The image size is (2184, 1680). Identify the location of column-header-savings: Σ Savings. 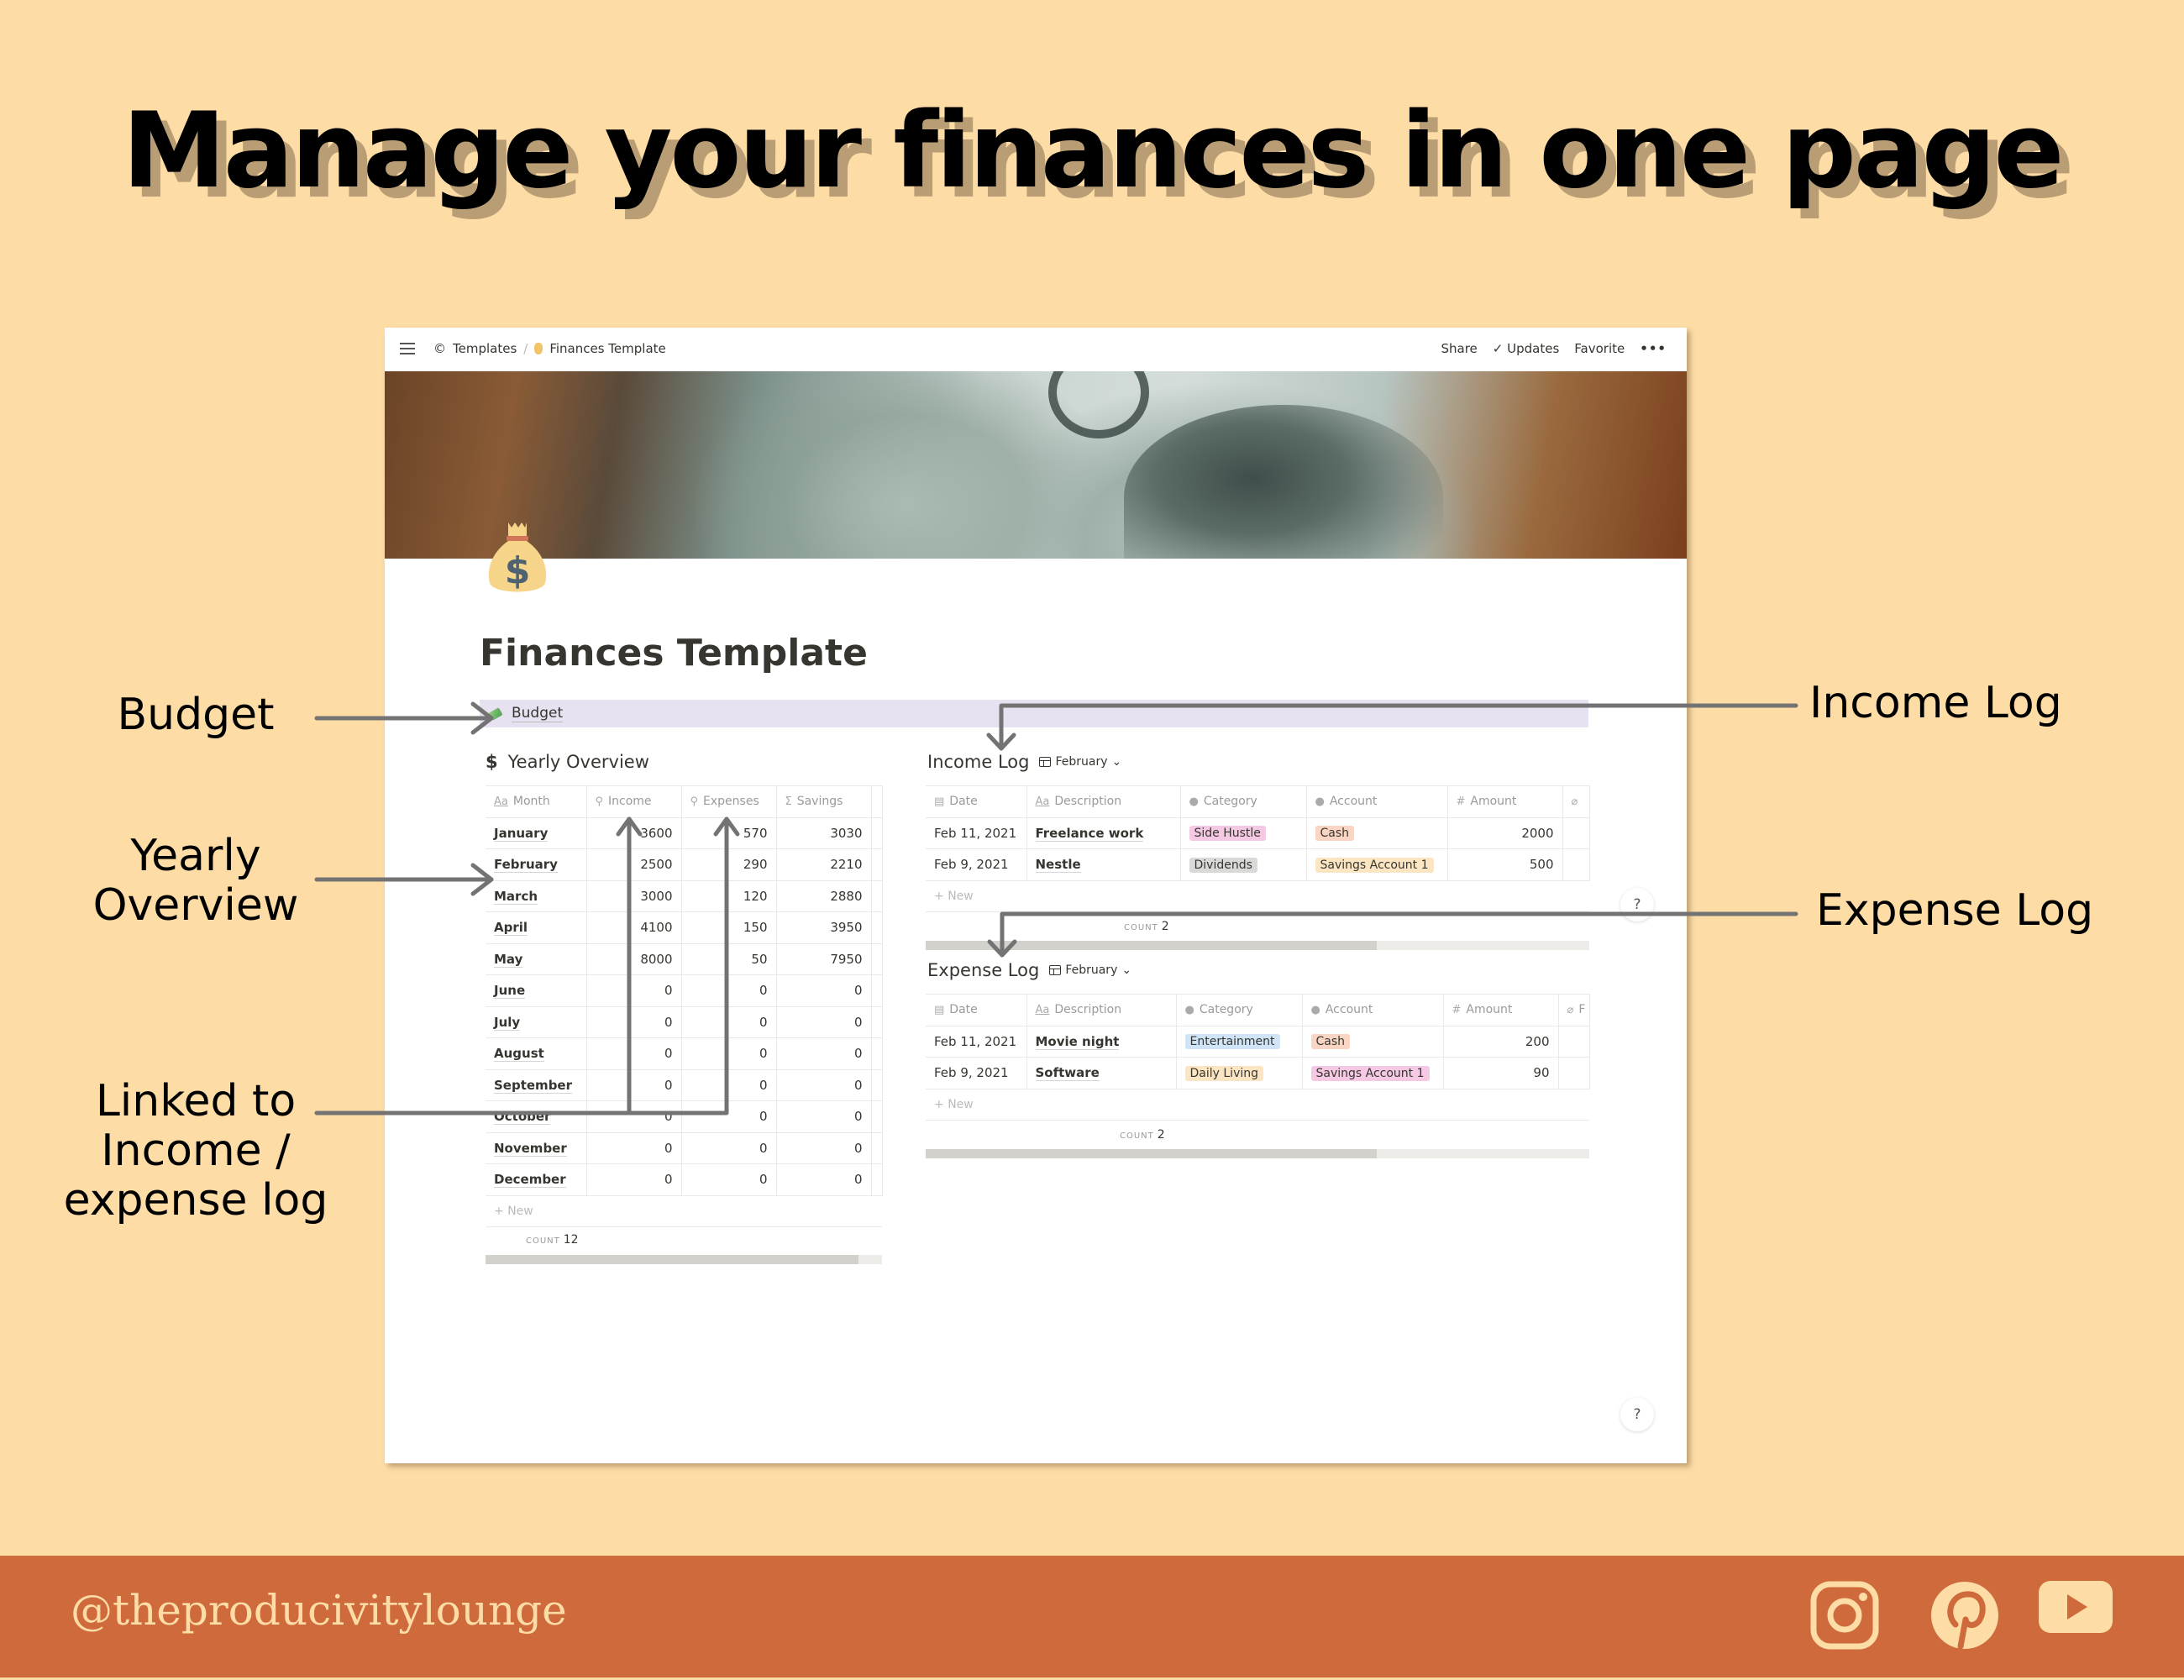
(824, 801).